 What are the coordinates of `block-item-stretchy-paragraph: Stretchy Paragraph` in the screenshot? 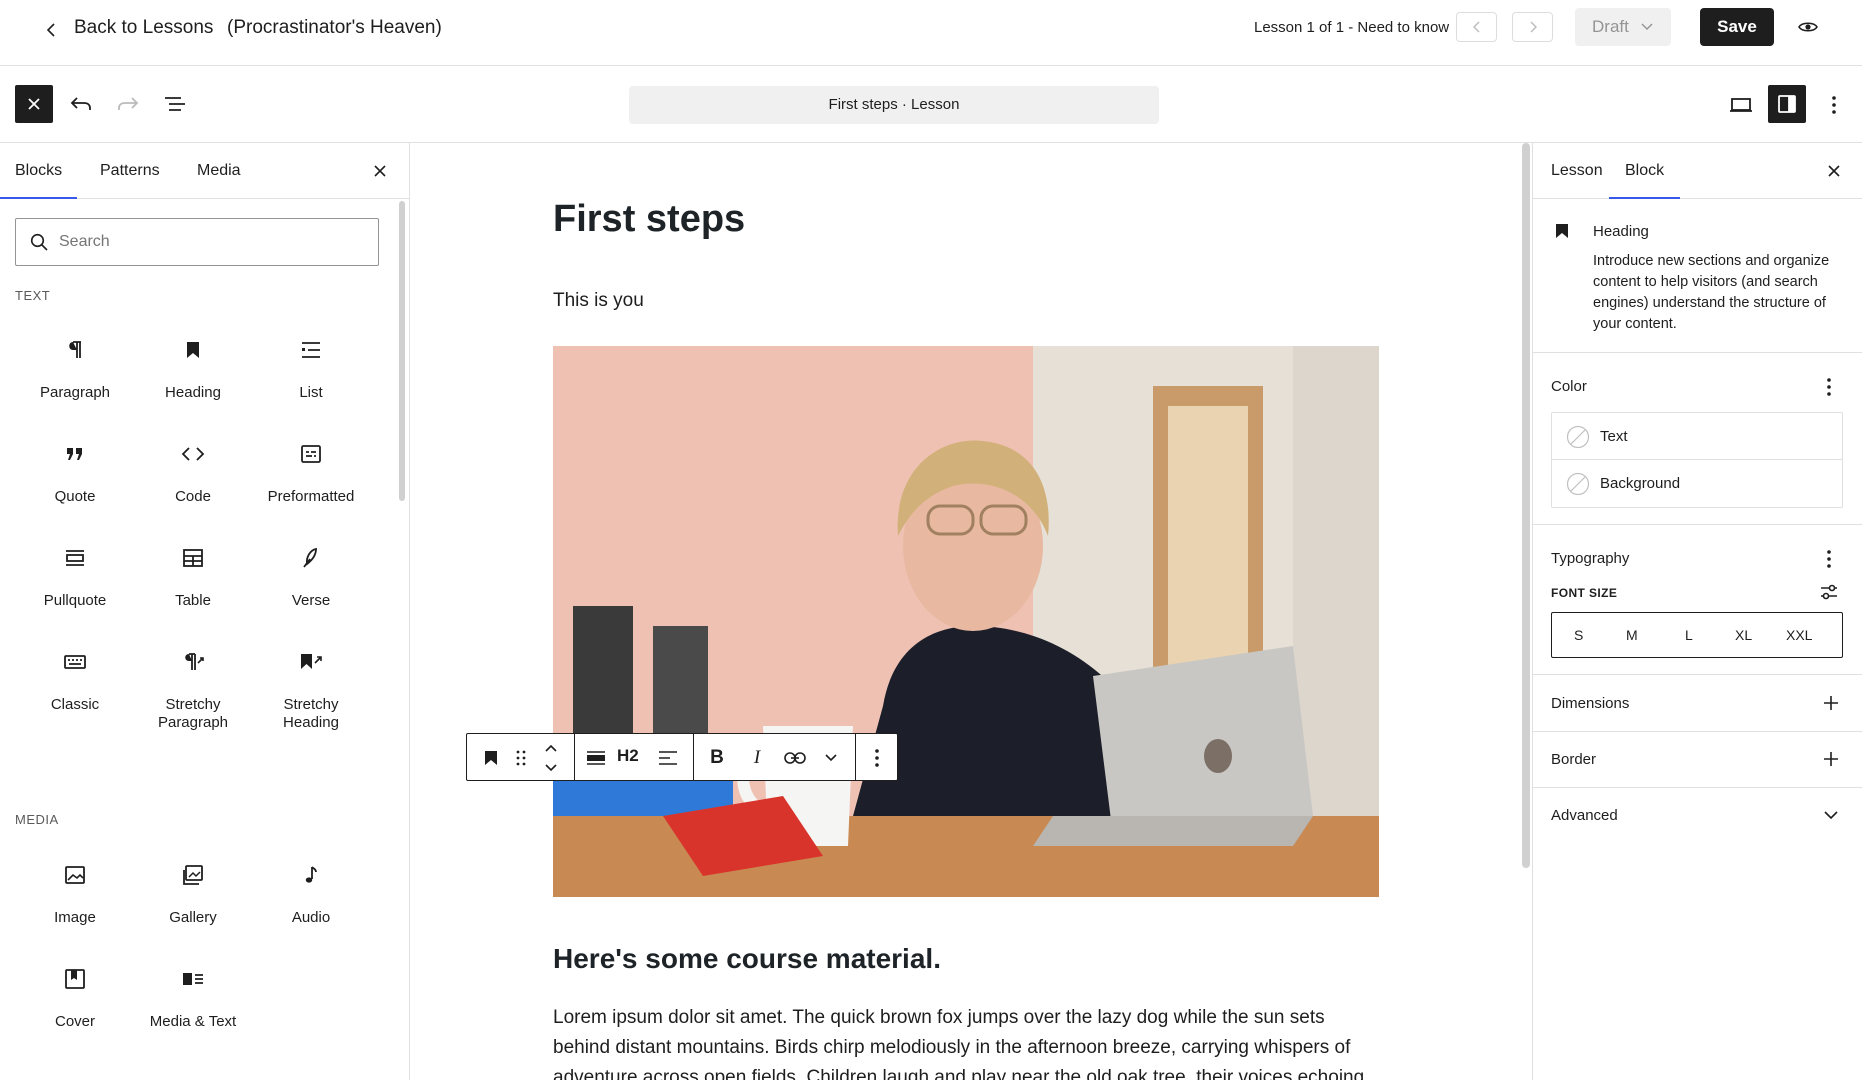 It's located at (193, 700).